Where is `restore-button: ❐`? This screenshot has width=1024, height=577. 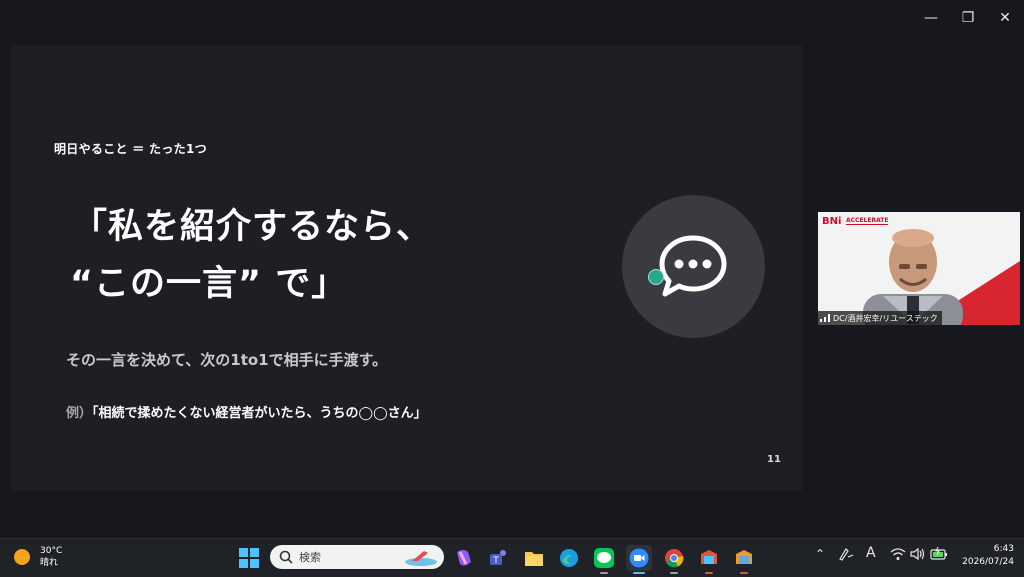
restore-button: ❐ is located at coordinates (968, 18).